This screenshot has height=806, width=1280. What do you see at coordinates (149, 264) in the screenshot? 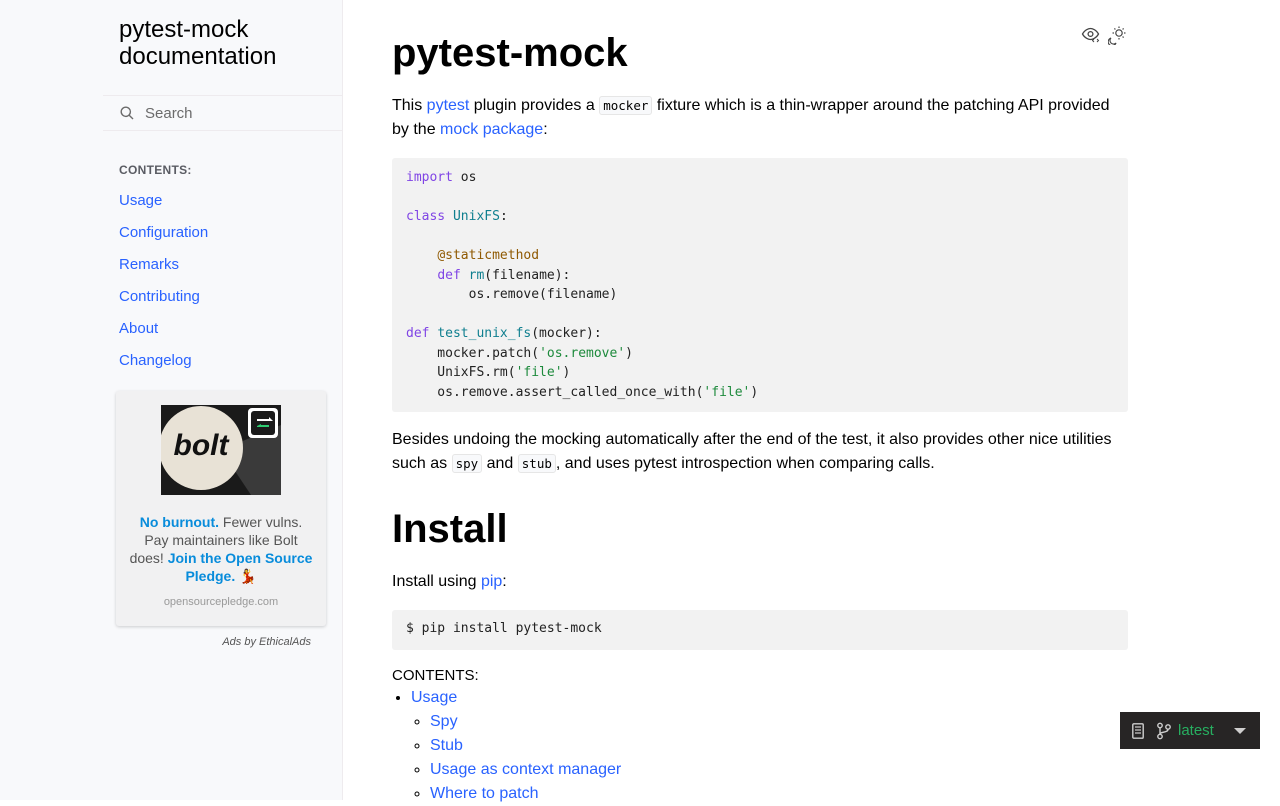
I see `toc-link-remarks: Remarks` at bounding box center [149, 264].